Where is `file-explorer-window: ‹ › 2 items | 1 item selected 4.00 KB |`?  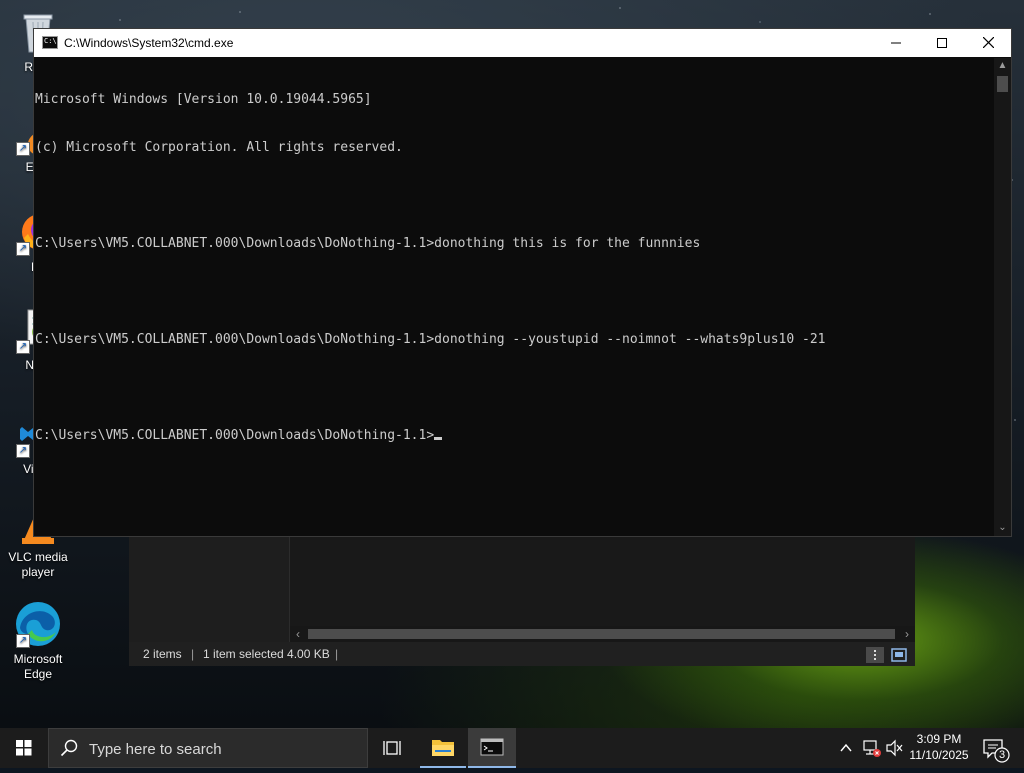
file-explorer-window: ‹ › 2 items | 1 item selected 4.00 KB | is located at coordinates (522, 601).